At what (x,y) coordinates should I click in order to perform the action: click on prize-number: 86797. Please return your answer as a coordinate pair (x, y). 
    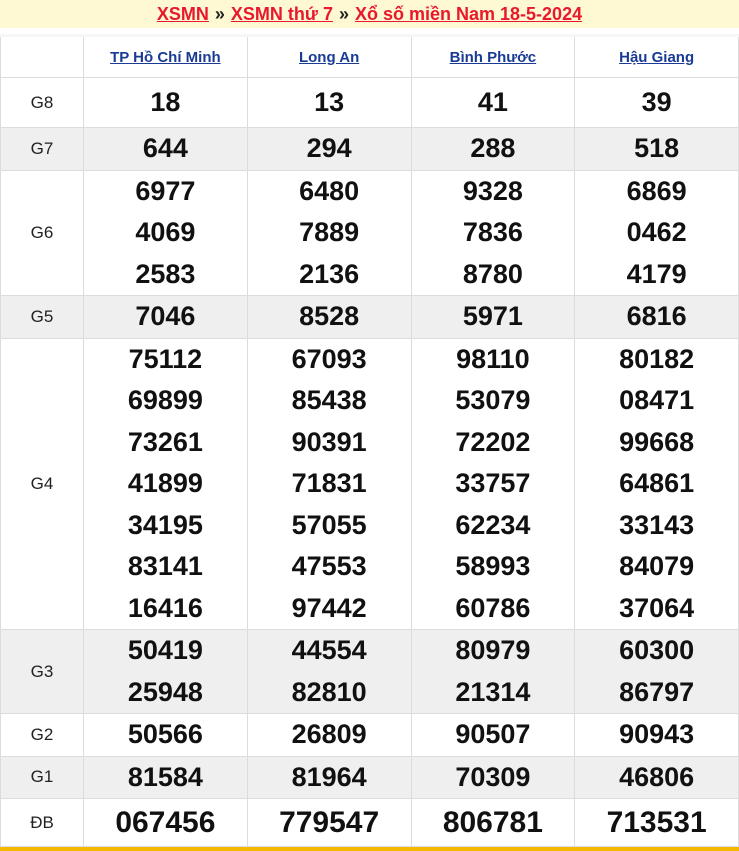
    Looking at the image, I should click on (657, 691).